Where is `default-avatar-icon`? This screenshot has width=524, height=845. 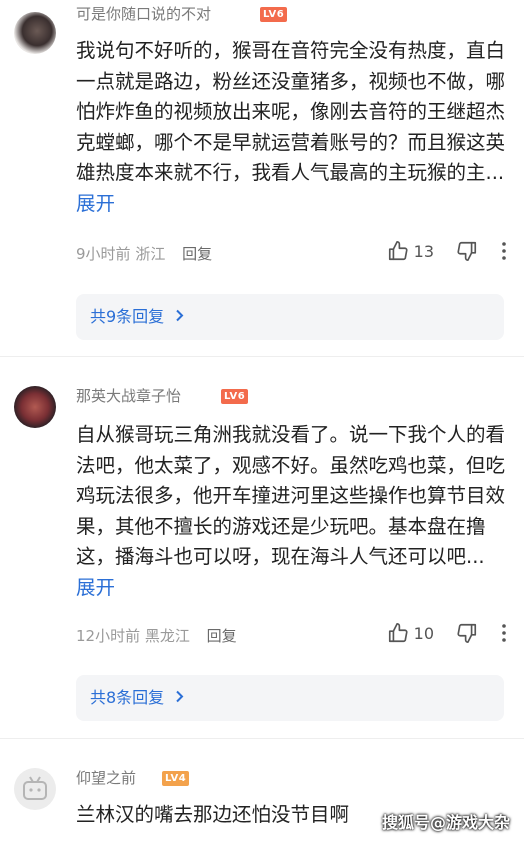 default-avatar-icon is located at coordinates (35, 788).